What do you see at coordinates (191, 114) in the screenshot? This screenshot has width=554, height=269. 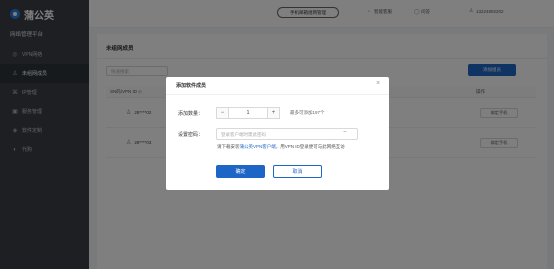 I see `quantity-label: 添加数量：` at bounding box center [191, 114].